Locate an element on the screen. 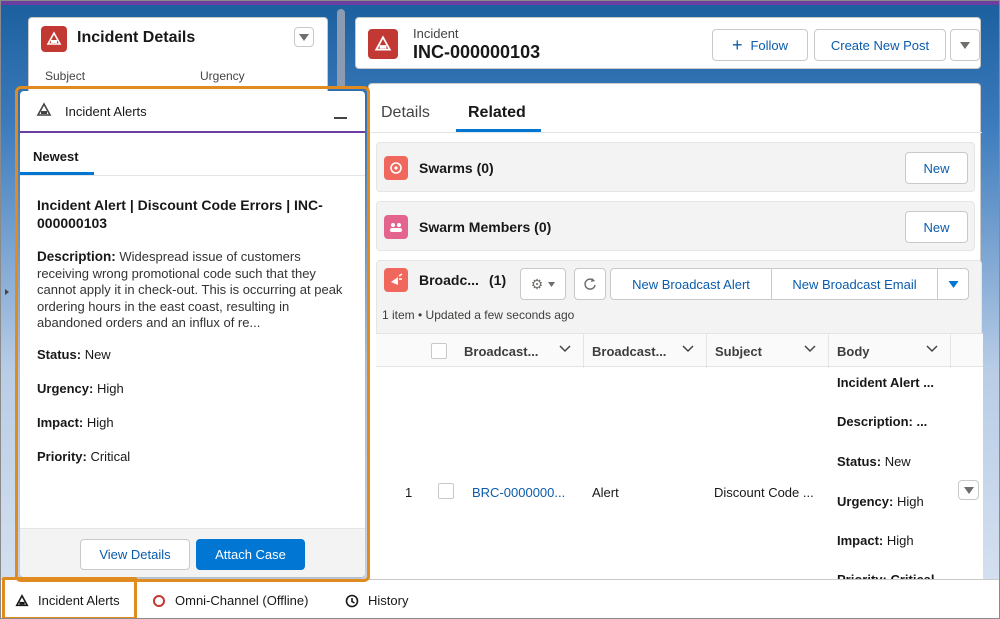 Image resolution: width=1000 pixels, height=619 pixels. incident-alerts-title: Incident Alerts is located at coordinates (106, 111).